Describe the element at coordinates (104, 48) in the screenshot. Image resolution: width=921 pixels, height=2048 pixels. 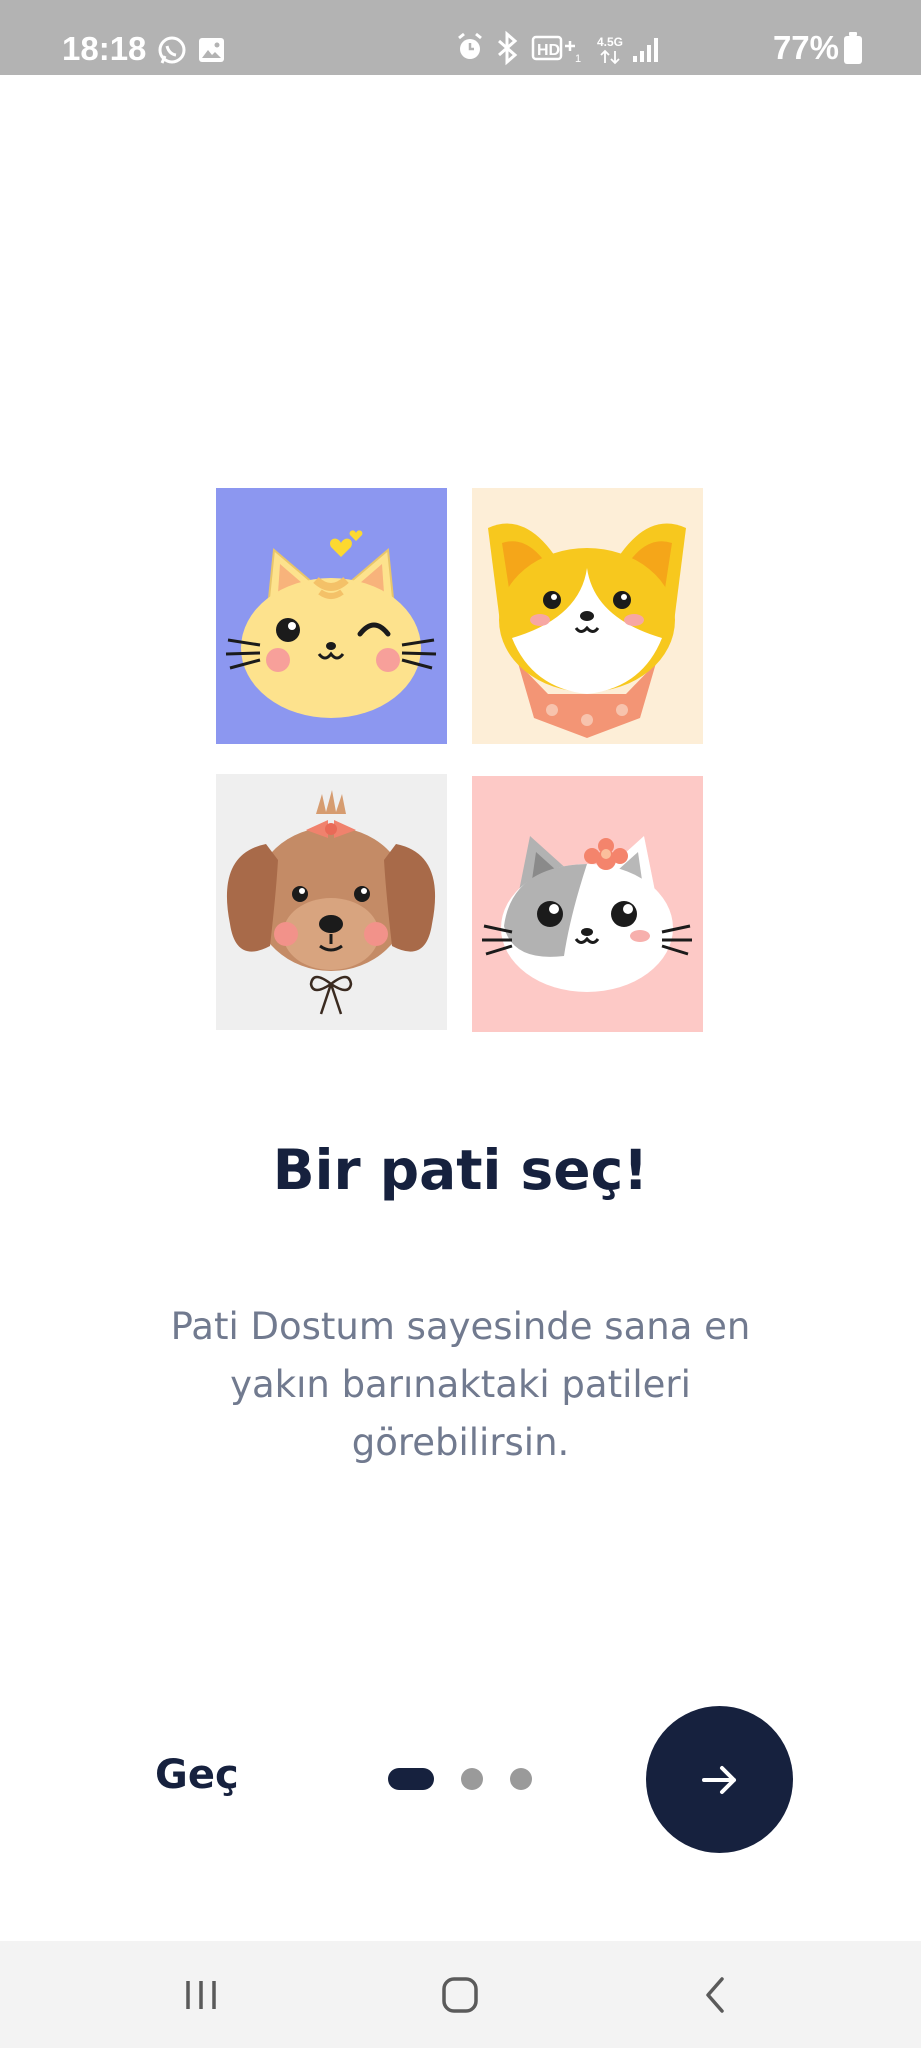
I see `status-time: 18:18` at that location.